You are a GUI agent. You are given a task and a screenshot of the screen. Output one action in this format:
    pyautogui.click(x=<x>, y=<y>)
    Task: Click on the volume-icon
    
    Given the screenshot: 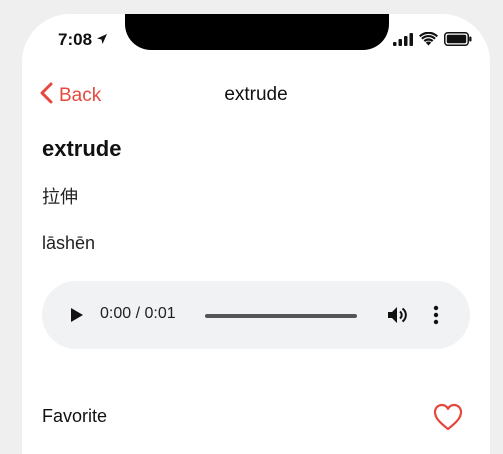 What is the action you would take?
    pyautogui.click(x=398, y=317)
    